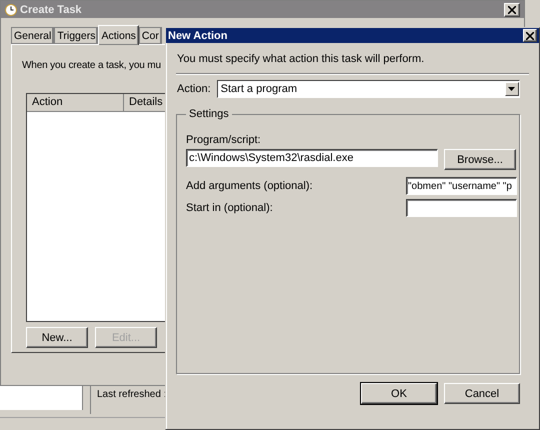 This screenshot has width=540, height=430. What do you see at coordinates (224, 140) in the screenshot?
I see `field-label: Program/script:` at bounding box center [224, 140].